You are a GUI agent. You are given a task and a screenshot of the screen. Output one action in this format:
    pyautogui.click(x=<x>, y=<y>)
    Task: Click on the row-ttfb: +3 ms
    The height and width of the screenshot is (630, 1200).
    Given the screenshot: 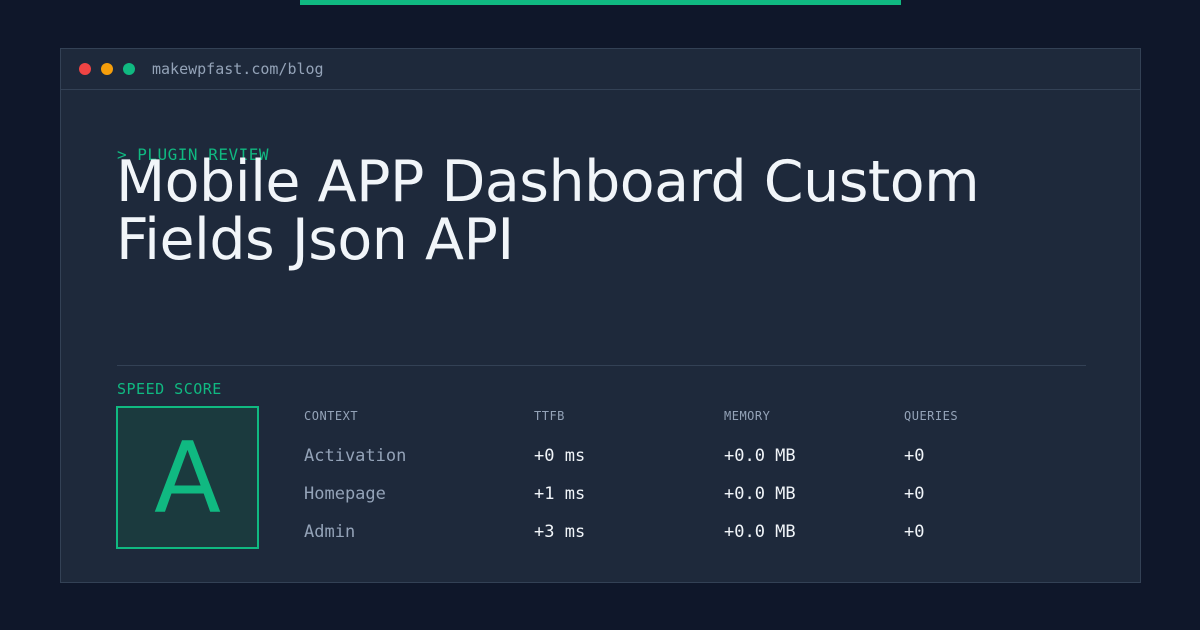 What is the action you would take?
    pyautogui.click(x=560, y=532)
    